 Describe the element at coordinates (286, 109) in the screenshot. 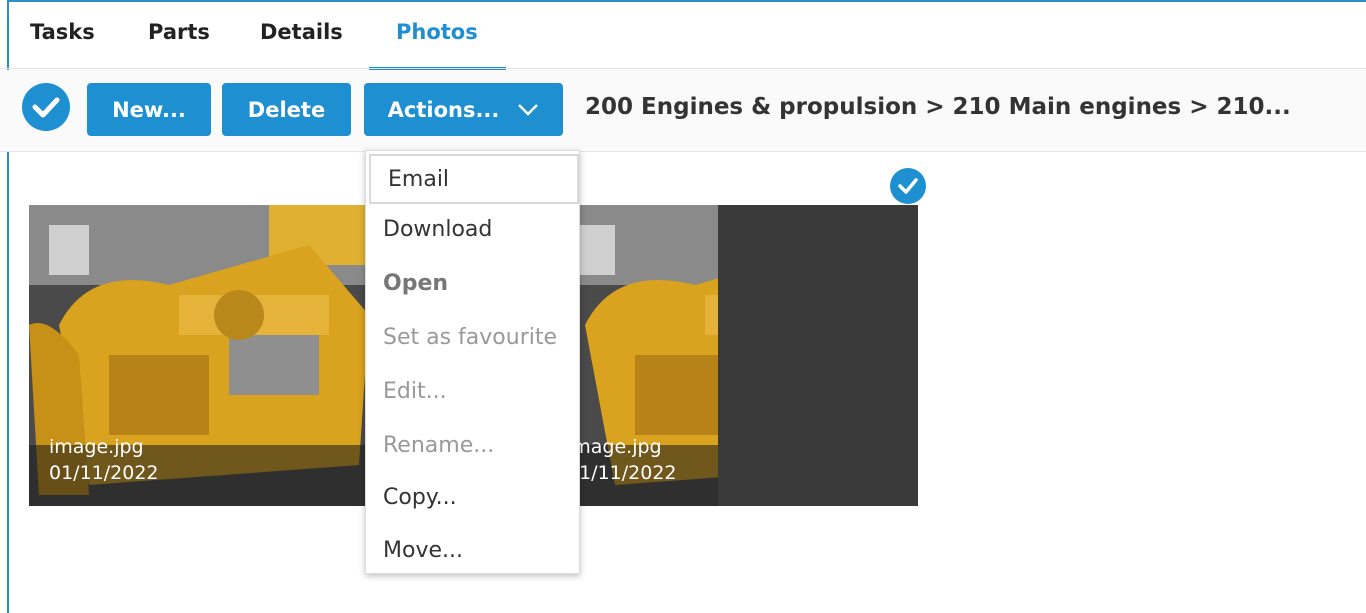

I see `delete-button: Delete` at that location.